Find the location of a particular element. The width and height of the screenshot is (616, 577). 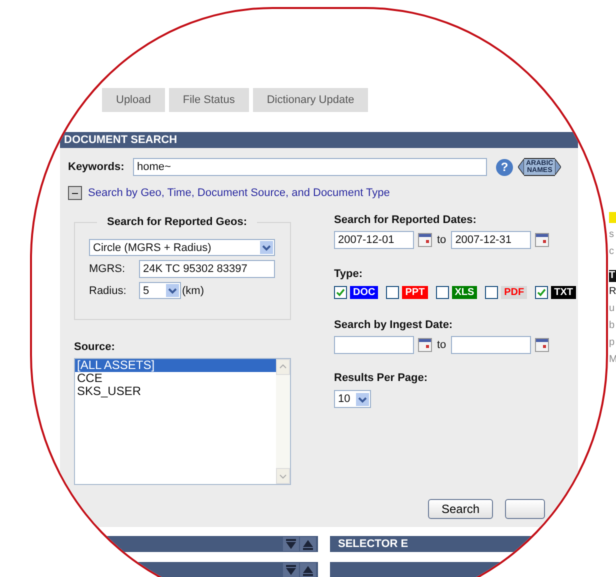

search-button: Search is located at coordinates (460, 509).